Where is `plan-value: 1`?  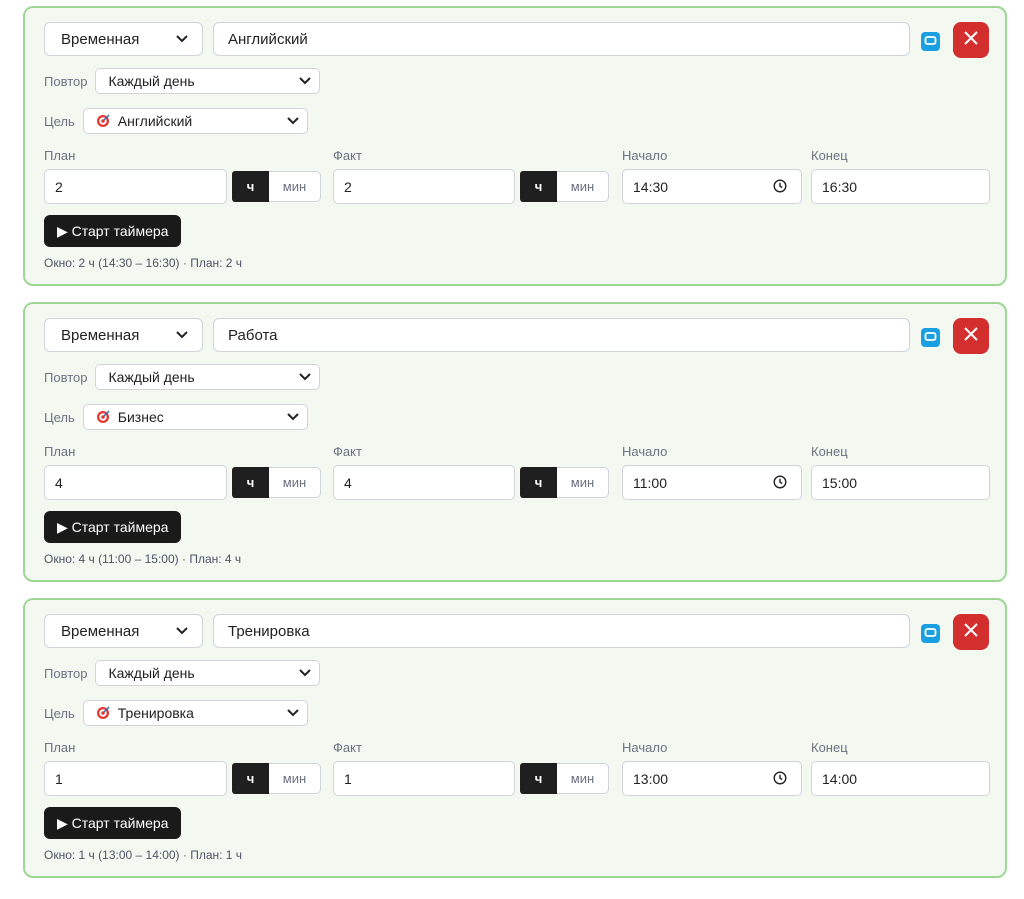
plan-value: 1 is located at coordinates (59, 778).